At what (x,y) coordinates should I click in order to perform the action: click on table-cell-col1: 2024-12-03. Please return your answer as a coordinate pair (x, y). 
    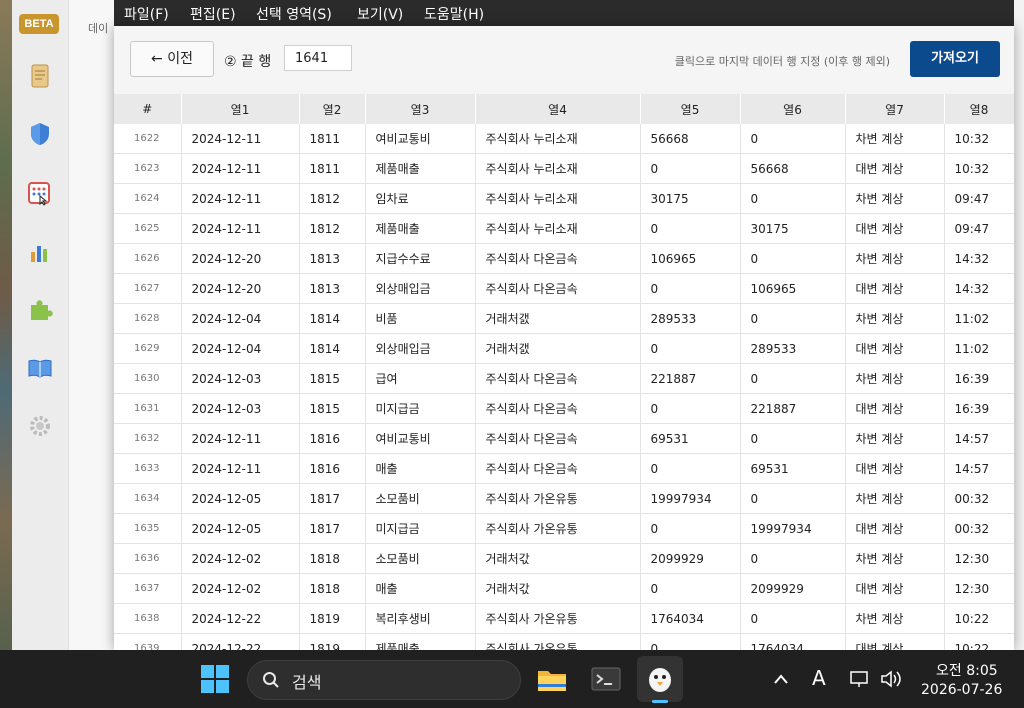
    Looking at the image, I should click on (240, 378).